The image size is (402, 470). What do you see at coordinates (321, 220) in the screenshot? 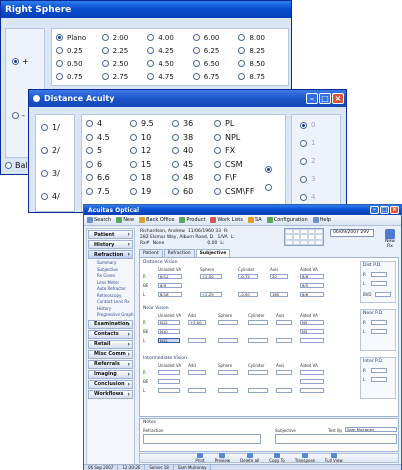
I see `toolbar-help-button: Help` at bounding box center [321, 220].